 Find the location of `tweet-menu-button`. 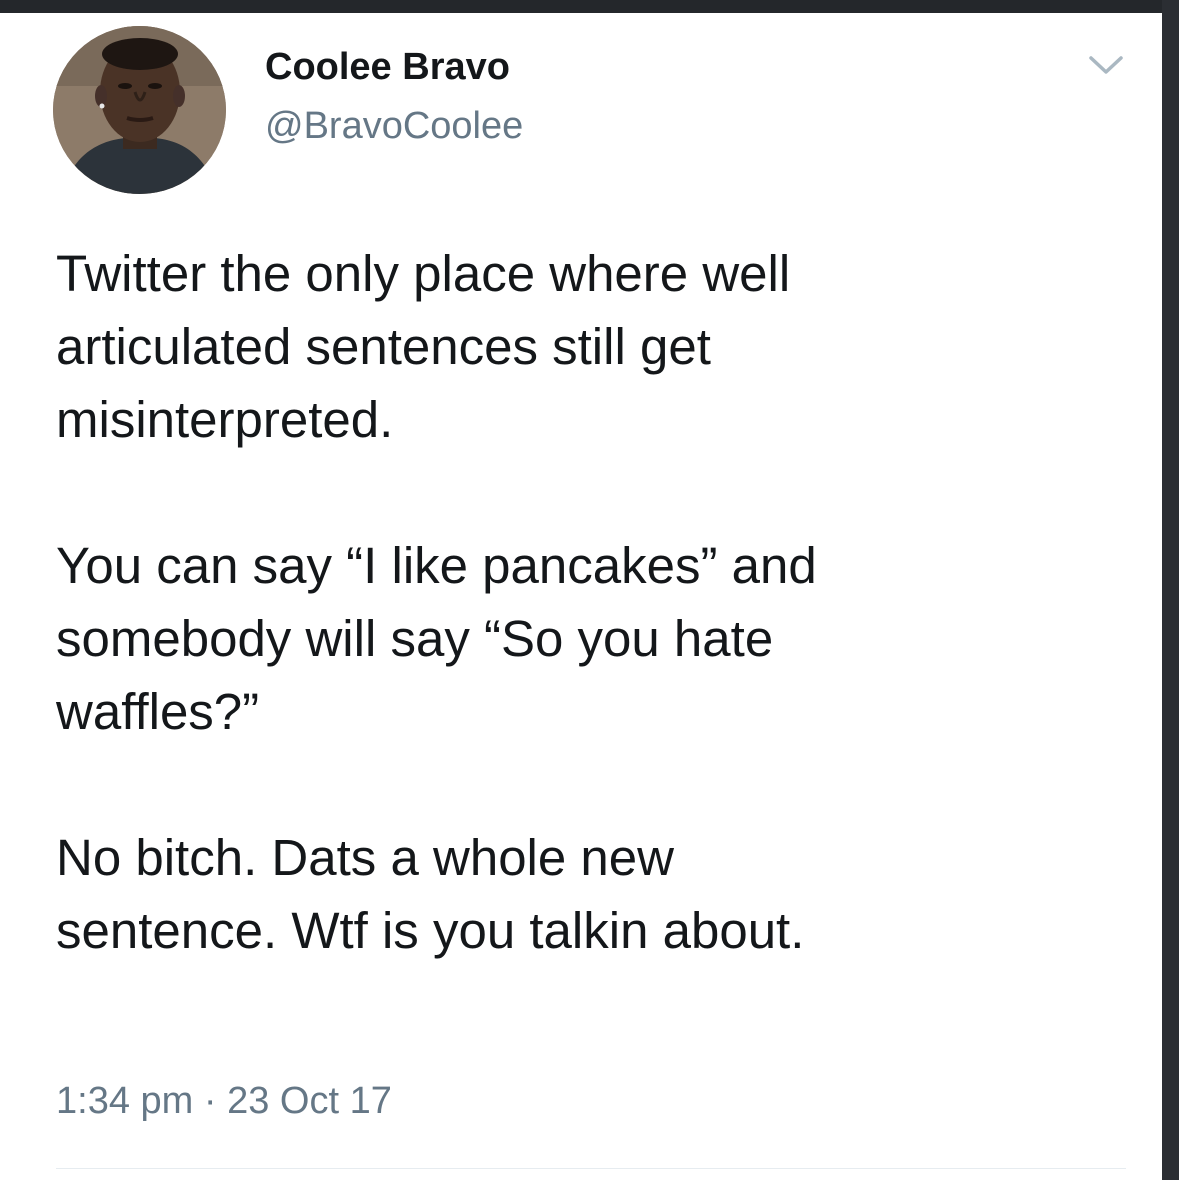

tweet-menu-button is located at coordinates (1106, 65).